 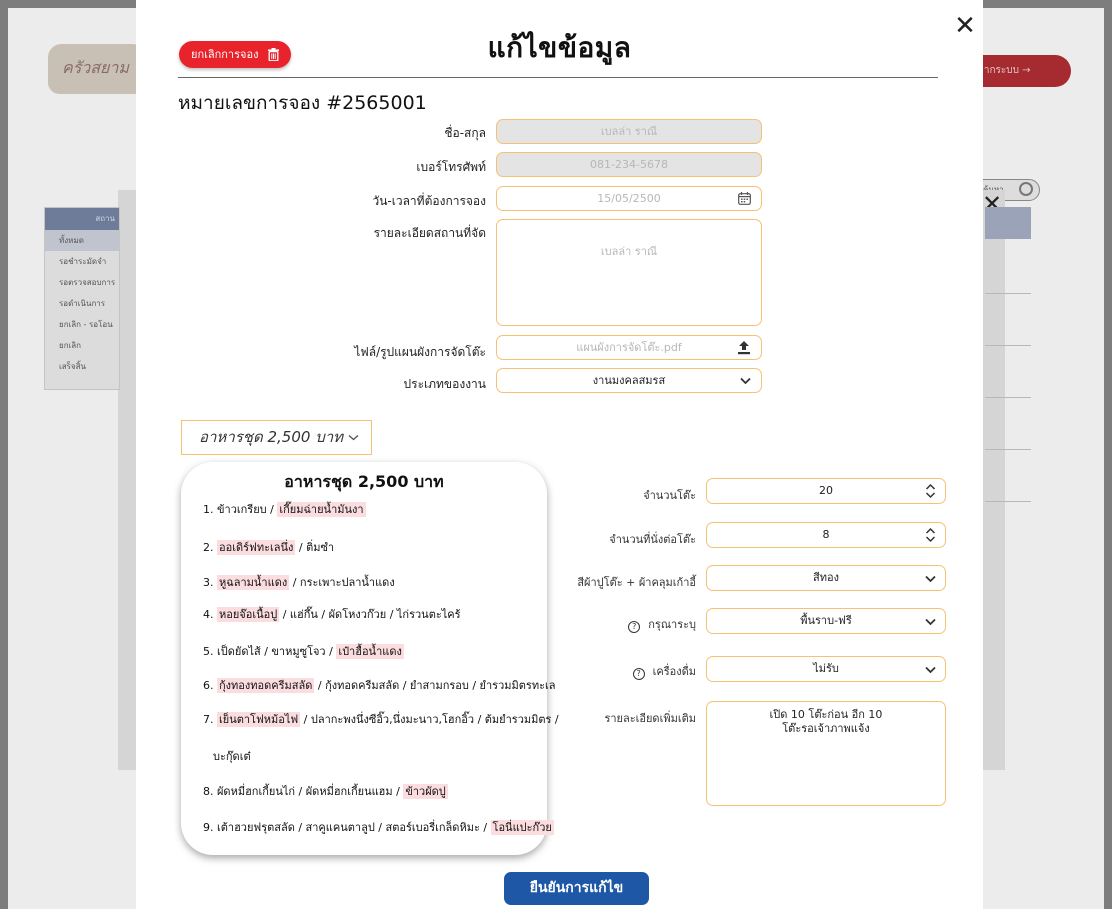 What do you see at coordinates (210, 547) in the screenshot?
I see `menu-item-text: 2.` at bounding box center [210, 547].